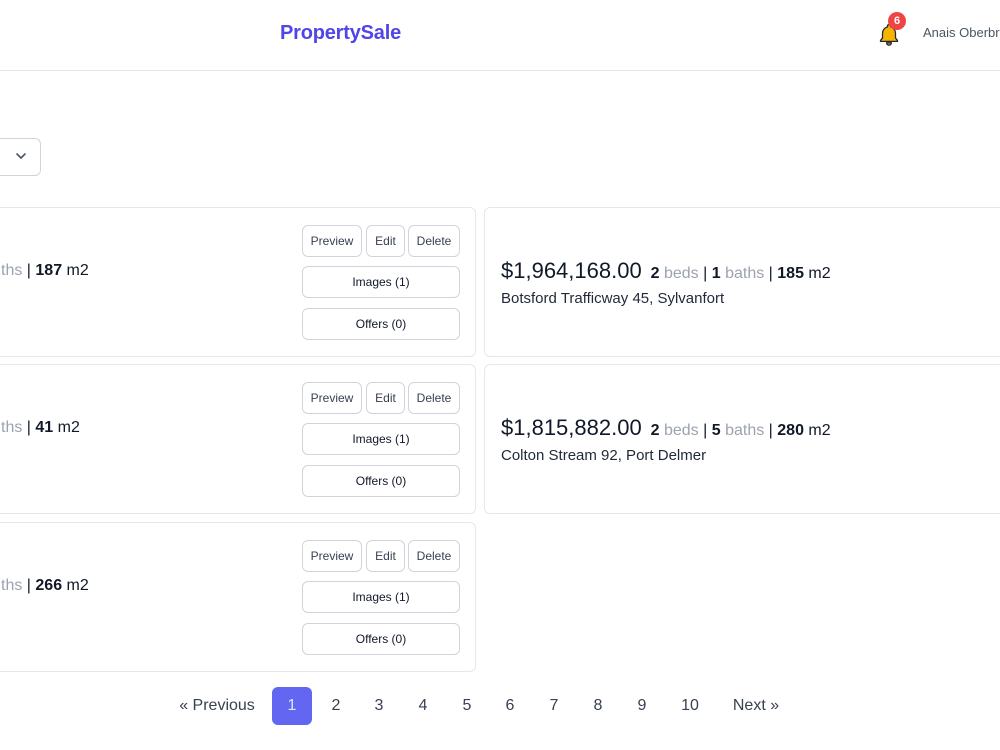 Image resolution: width=1000 pixels, height=750 pixels. Describe the element at coordinates (740, 430) in the screenshot. I see `listing-specs: 2 beds | 5 baths | 280 m2` at that location.